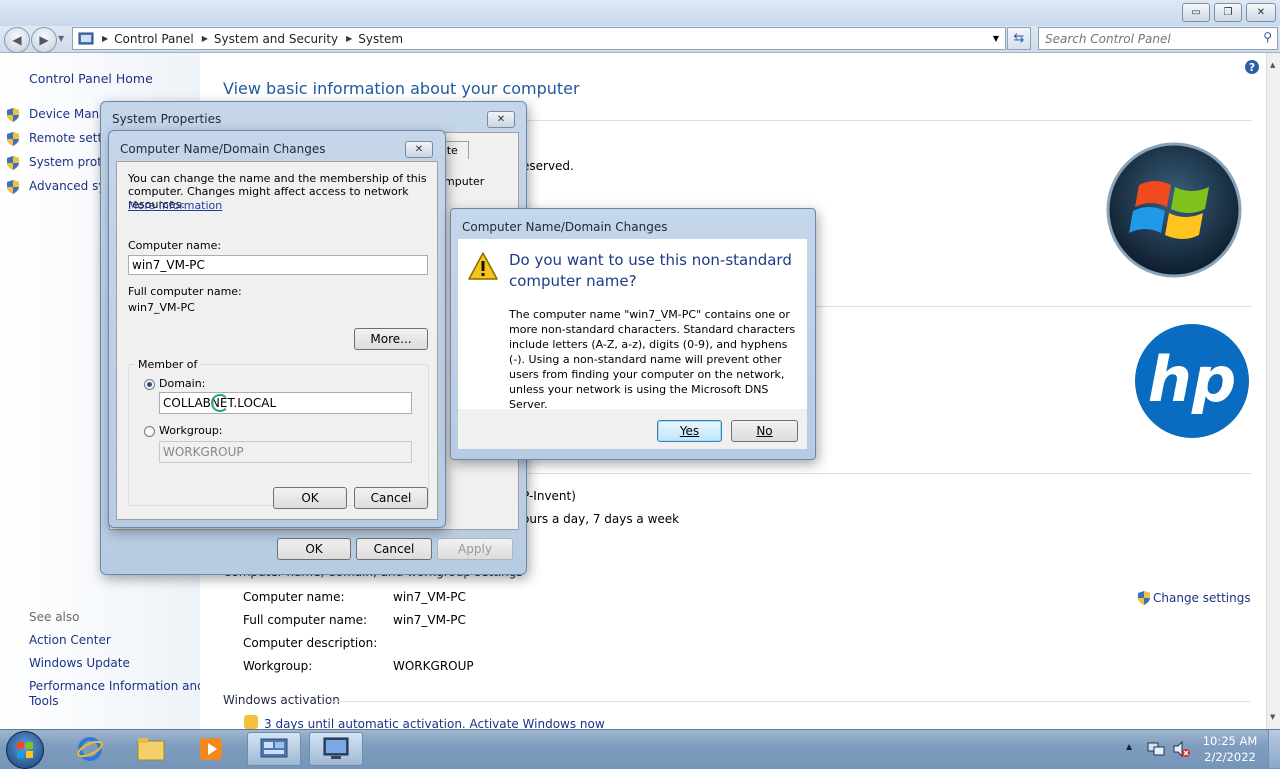  I want to click on windows-update-link: Windows Update, so click(79, 663).